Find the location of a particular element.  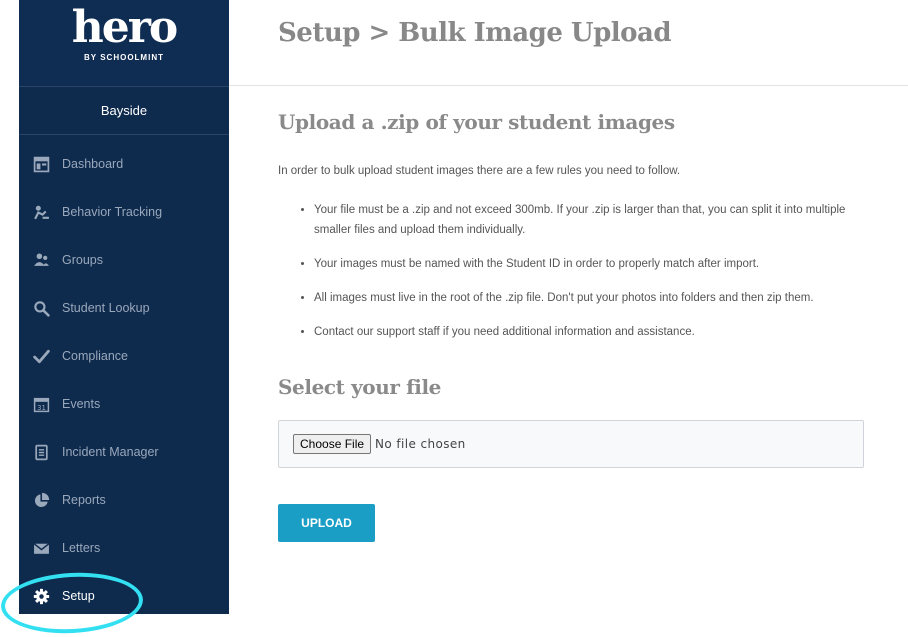

sidebar-item-behavior-tracking: Behavior Tracking is located at coordinates (124, 212).